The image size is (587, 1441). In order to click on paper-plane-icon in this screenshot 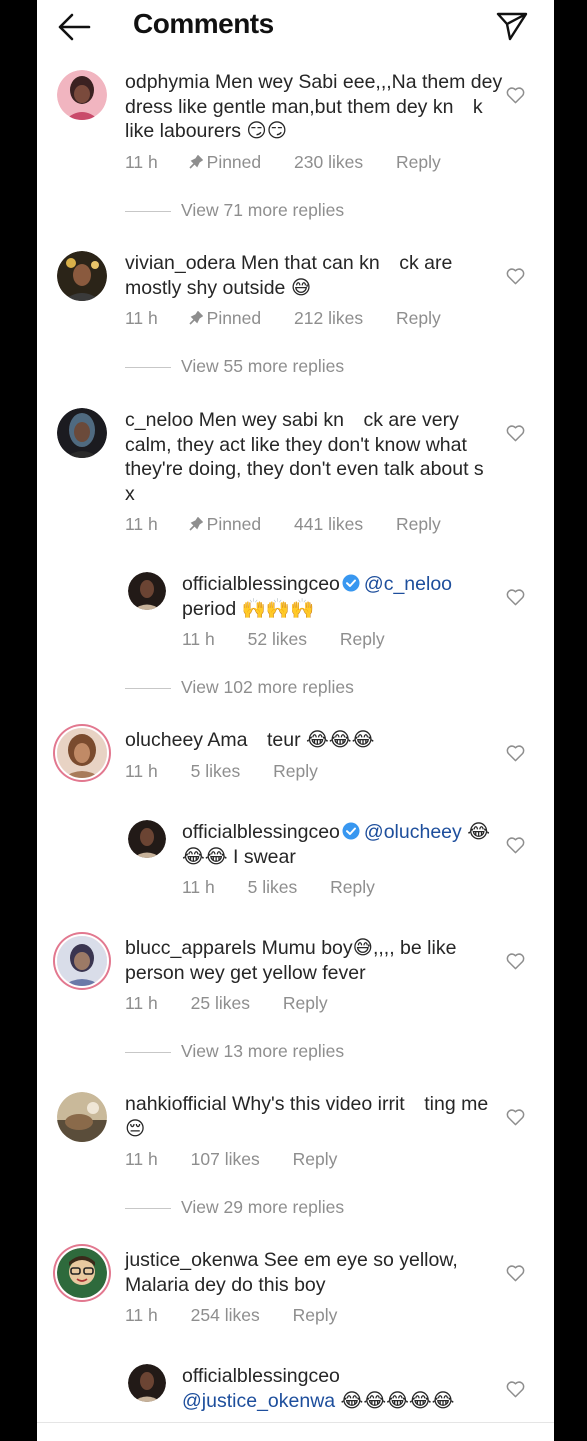, I will do `click(512, 26)`.